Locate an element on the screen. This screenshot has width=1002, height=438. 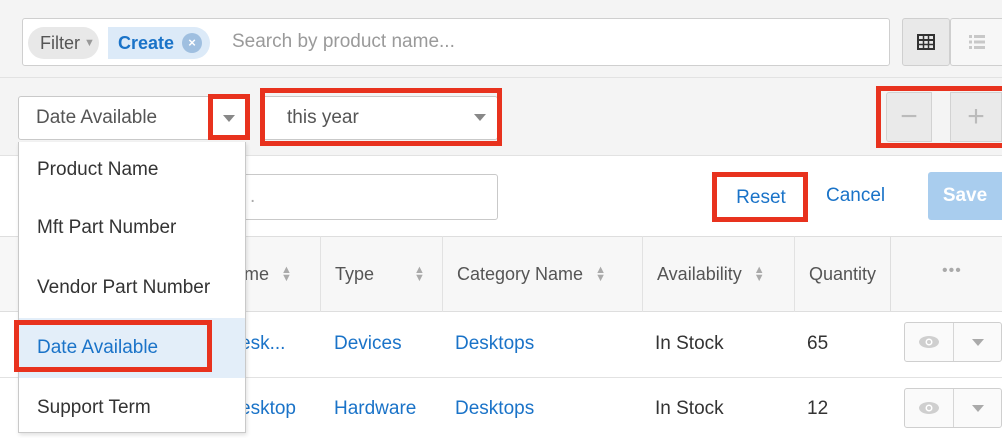
column-header-label: me is located at coordinates (257, 273).